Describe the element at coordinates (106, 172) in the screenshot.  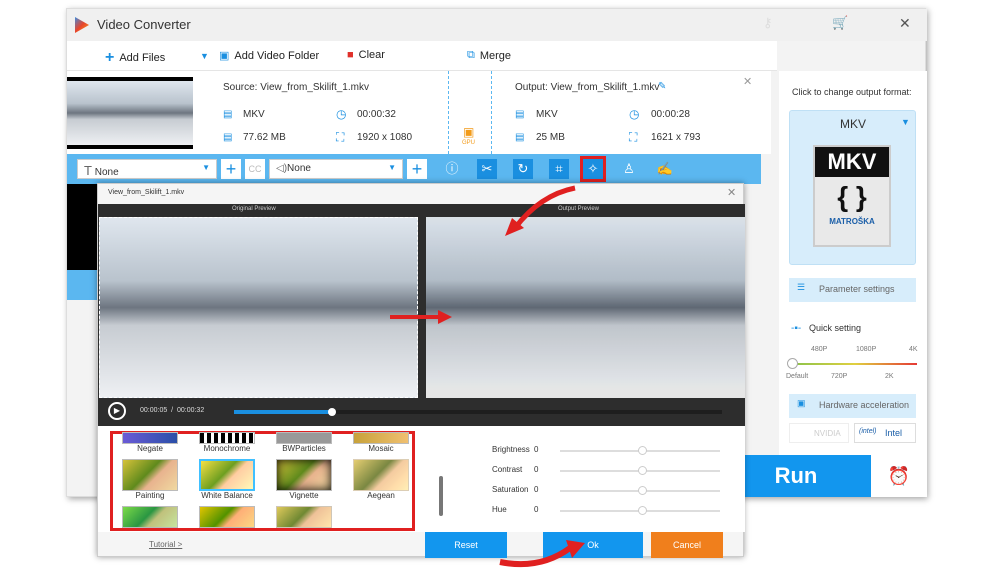
I see `subtitle-value: None` at that location.